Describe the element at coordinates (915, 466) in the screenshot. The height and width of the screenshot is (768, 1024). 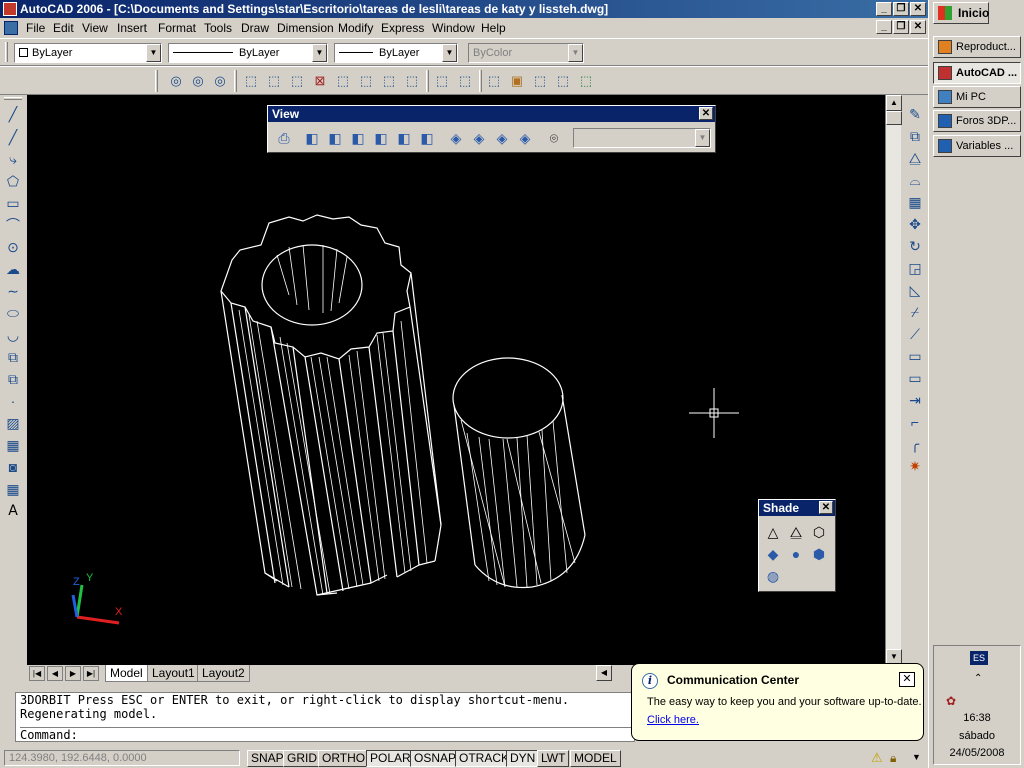
I see `explode-icon: ✷` at that location.